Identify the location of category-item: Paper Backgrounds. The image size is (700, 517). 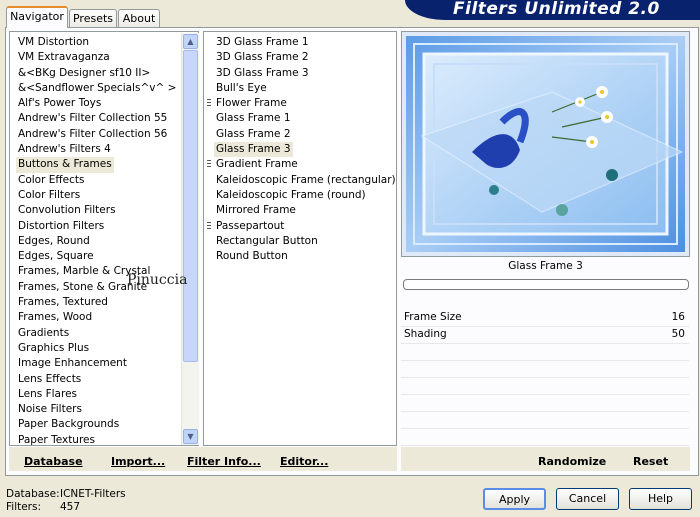
(108, 424).